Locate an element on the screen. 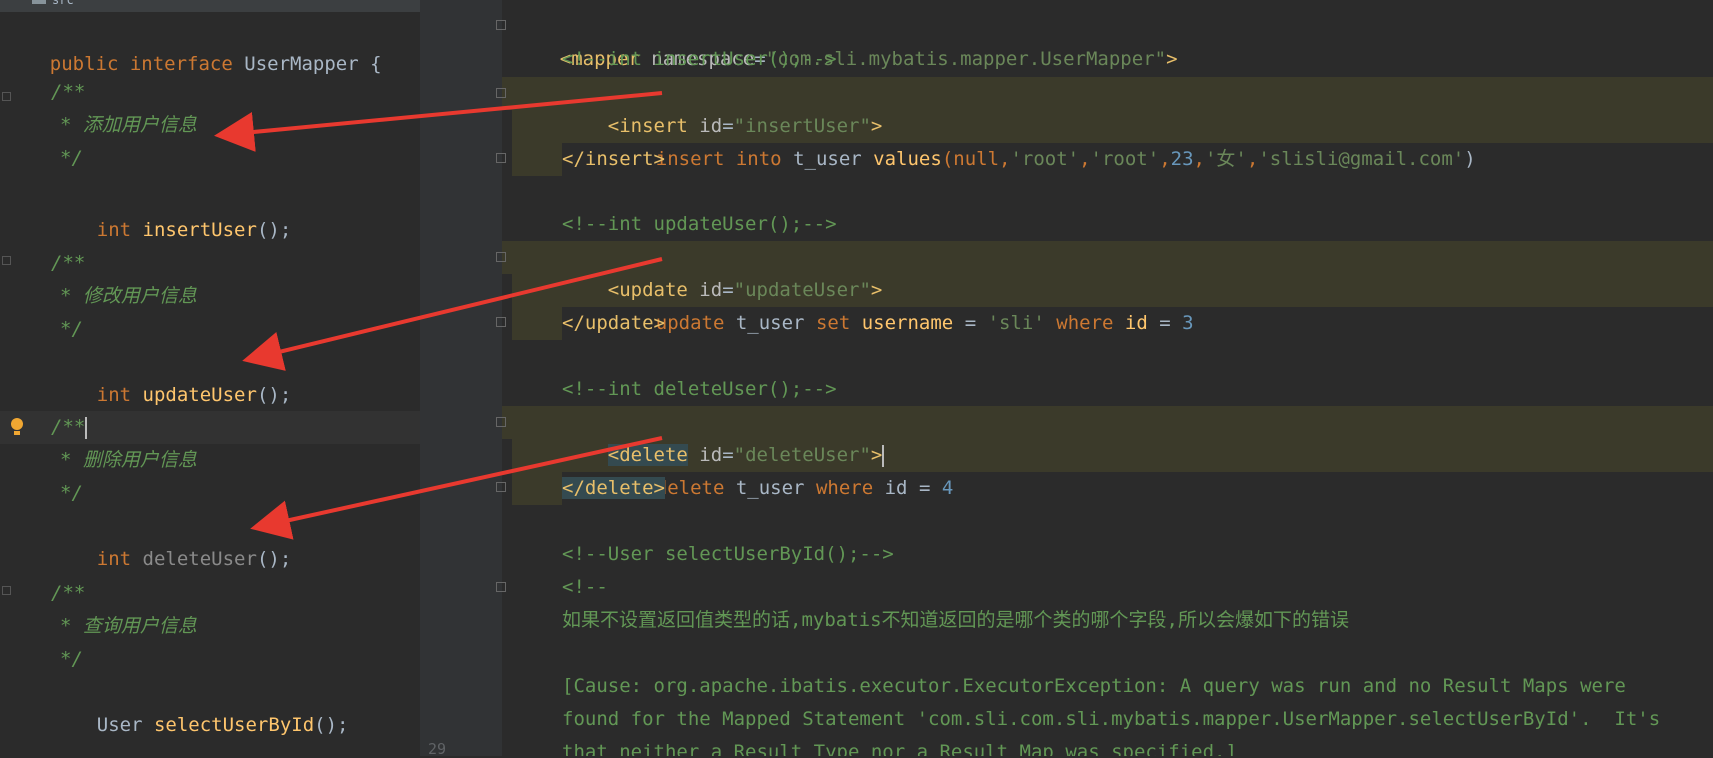 The width and height of the screenshot is (1713, 758). javadoc-comment-select: * 查询用户信息 is located at coordinates (128, 626).